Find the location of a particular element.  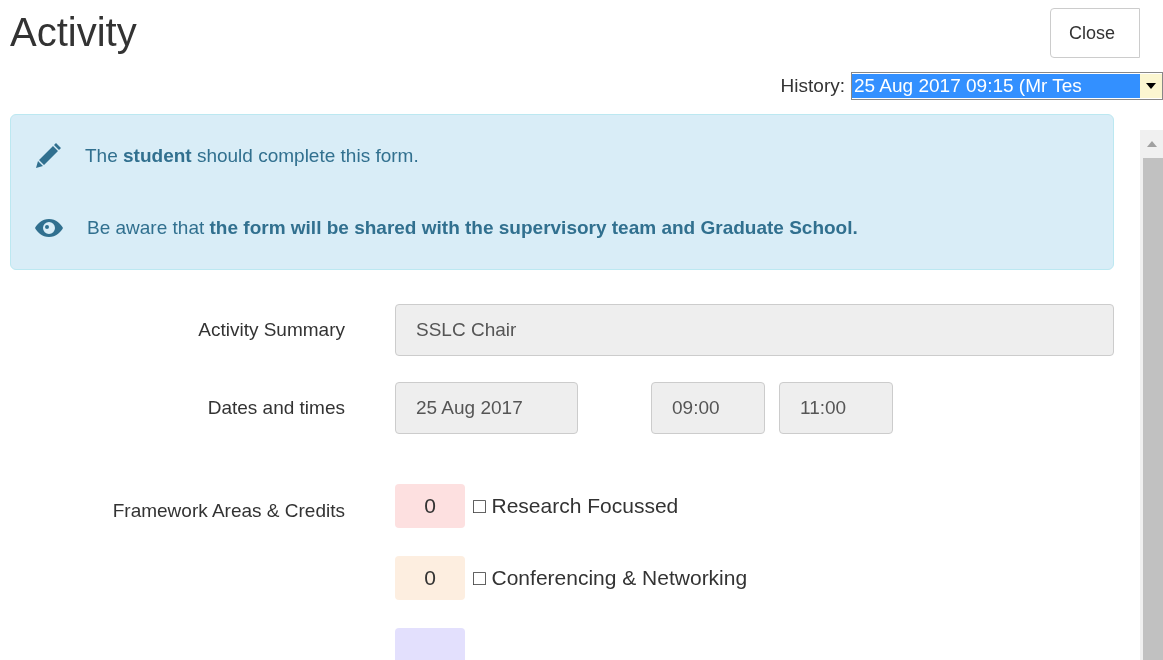

start-time-field: 09:00 is located at coordinates (708, 408).